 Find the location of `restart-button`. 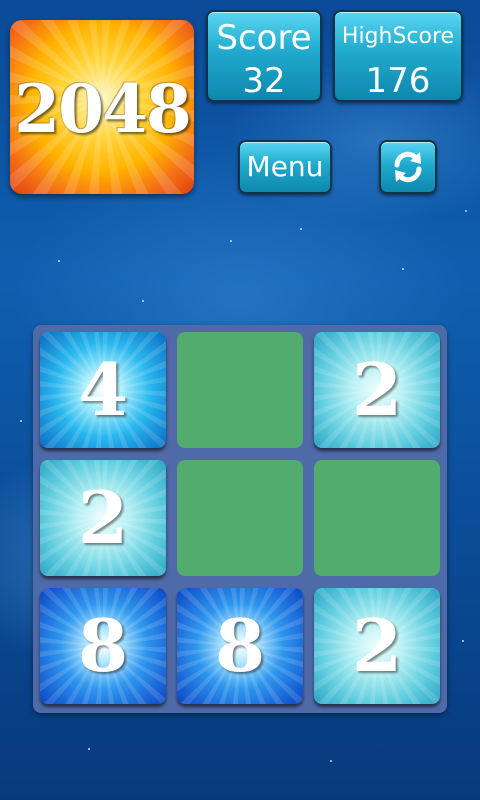

restart-button is located at coordinates (408, 167).